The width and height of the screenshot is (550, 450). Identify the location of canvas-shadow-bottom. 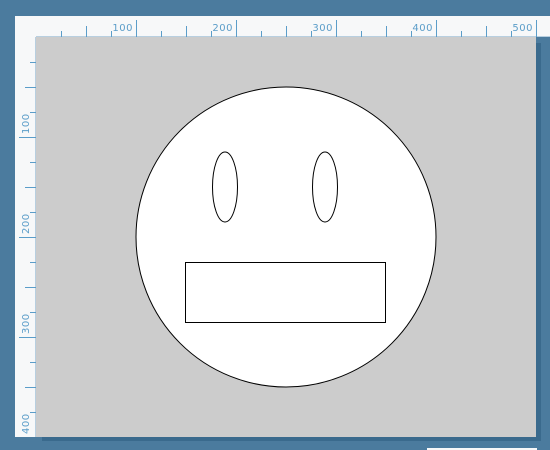
(291, 439).